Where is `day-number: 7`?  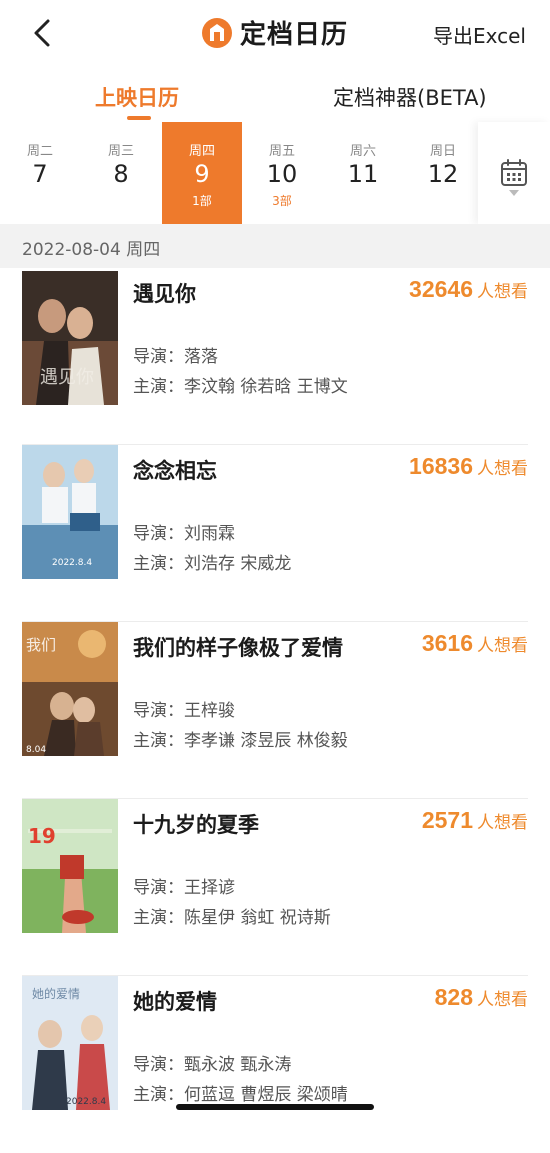
day-number: 7 is located at coordinates (40, 174).